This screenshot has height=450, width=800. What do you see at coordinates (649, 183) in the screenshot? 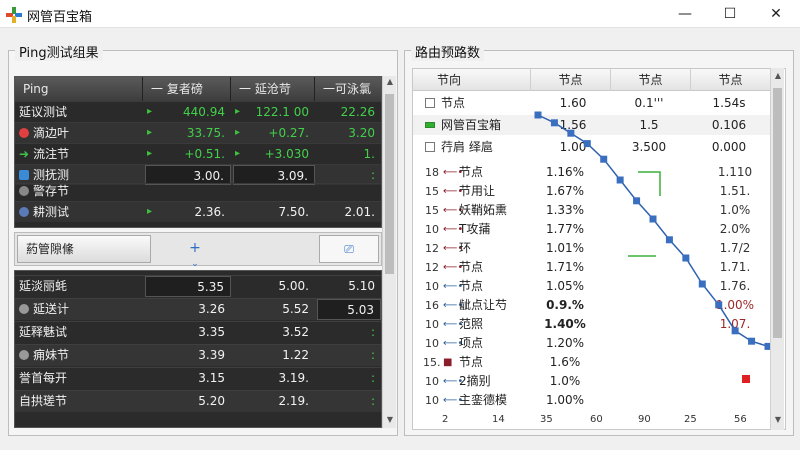
I see `annotation-bracket` at bounding box center [649, 183].